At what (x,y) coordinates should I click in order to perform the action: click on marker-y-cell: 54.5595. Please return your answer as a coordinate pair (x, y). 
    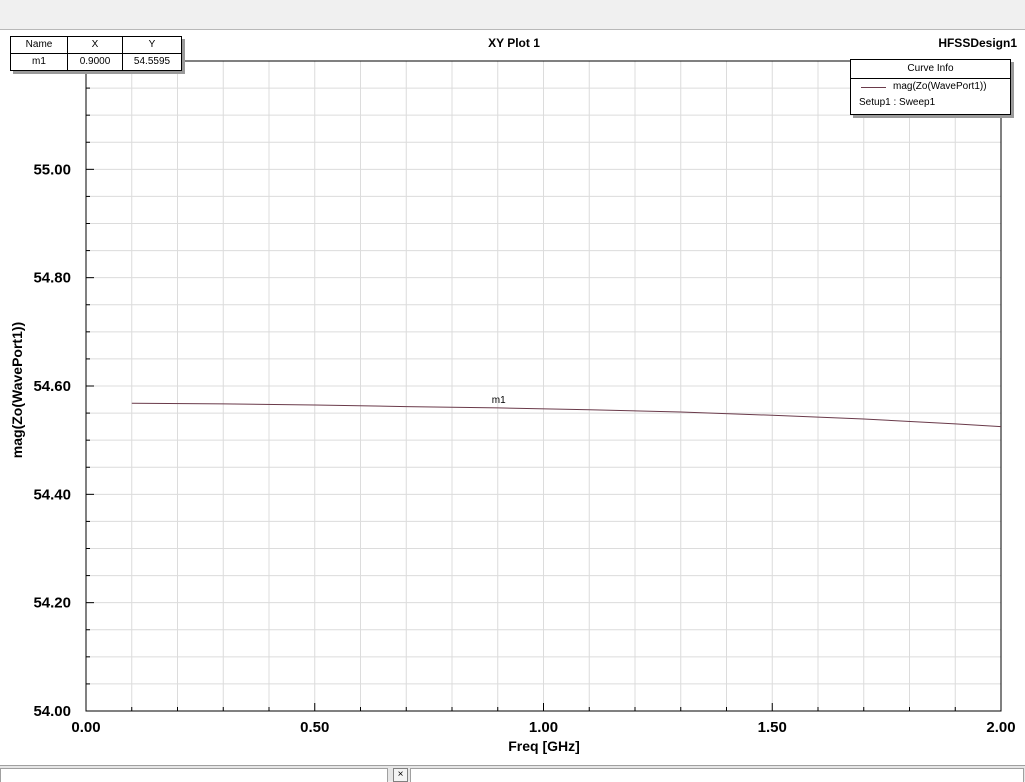
    Looking at the image, I should click on (152, 62).